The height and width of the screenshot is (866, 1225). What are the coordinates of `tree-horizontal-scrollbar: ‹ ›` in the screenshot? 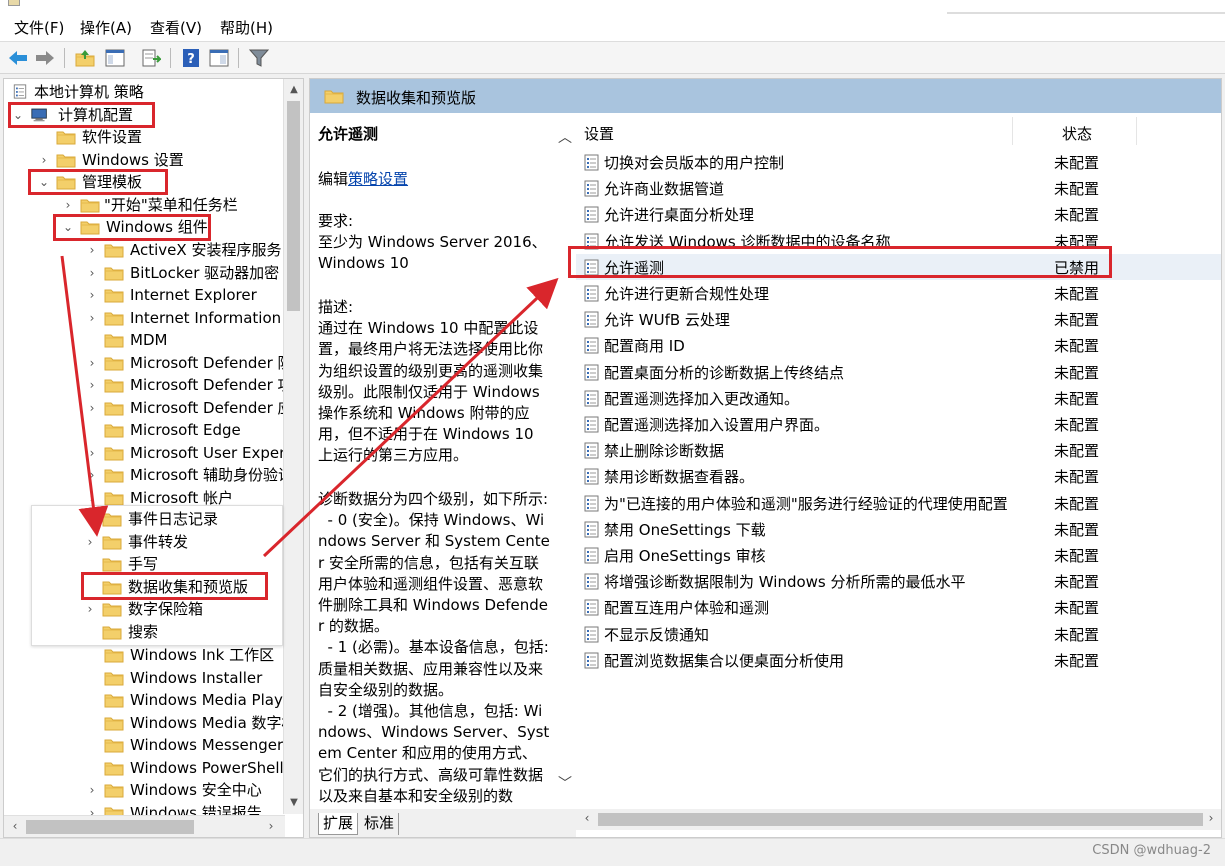 It's located at (144, 826).